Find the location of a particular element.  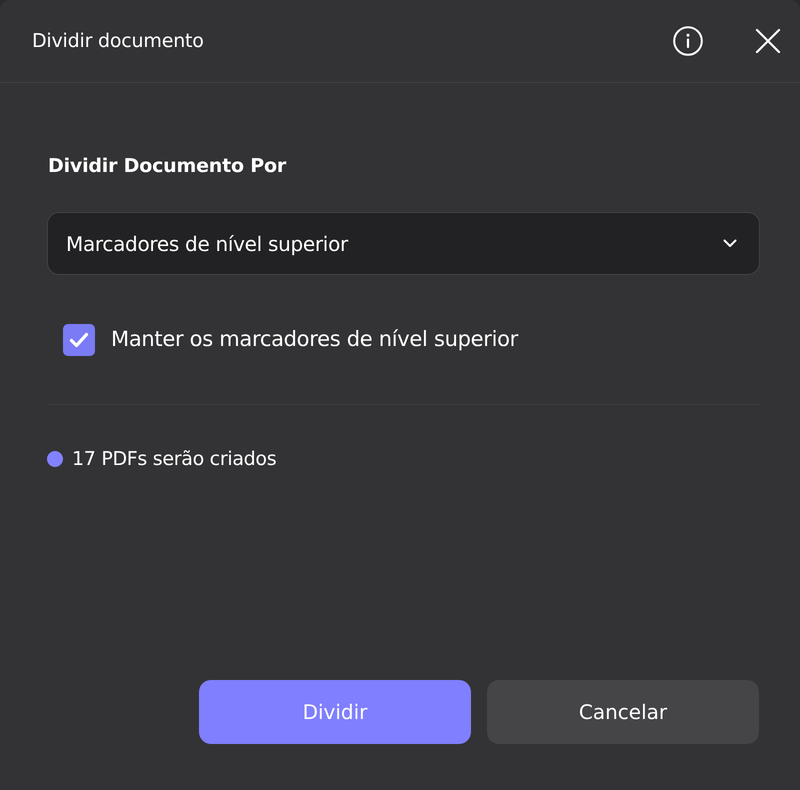

dialog-title: Dividir documento is located at coordinates (118, 41).